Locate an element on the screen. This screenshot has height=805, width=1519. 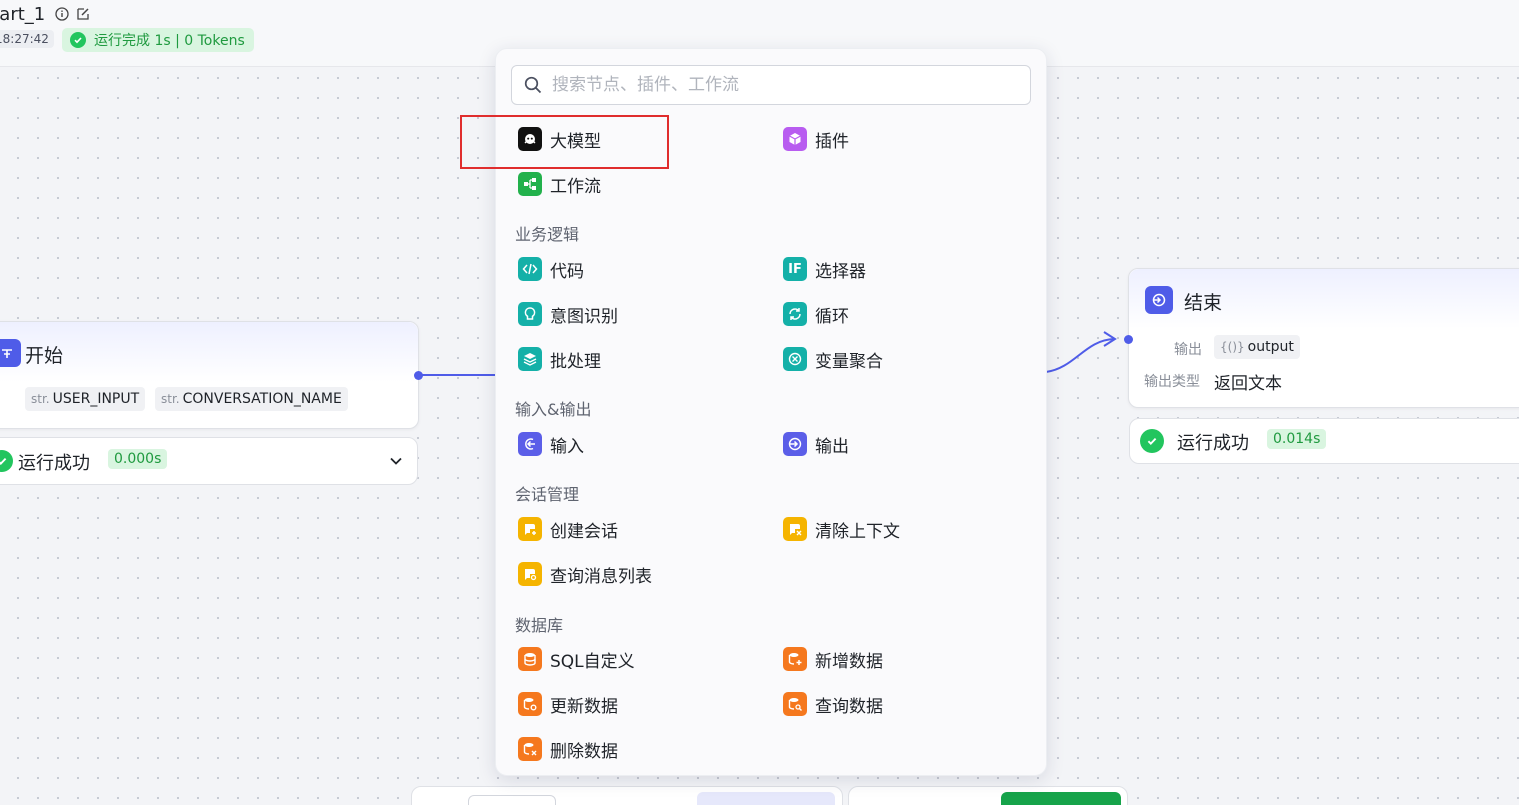
param-tag-user-input: str. USER_INPUT is located at coordinates (85, 399).